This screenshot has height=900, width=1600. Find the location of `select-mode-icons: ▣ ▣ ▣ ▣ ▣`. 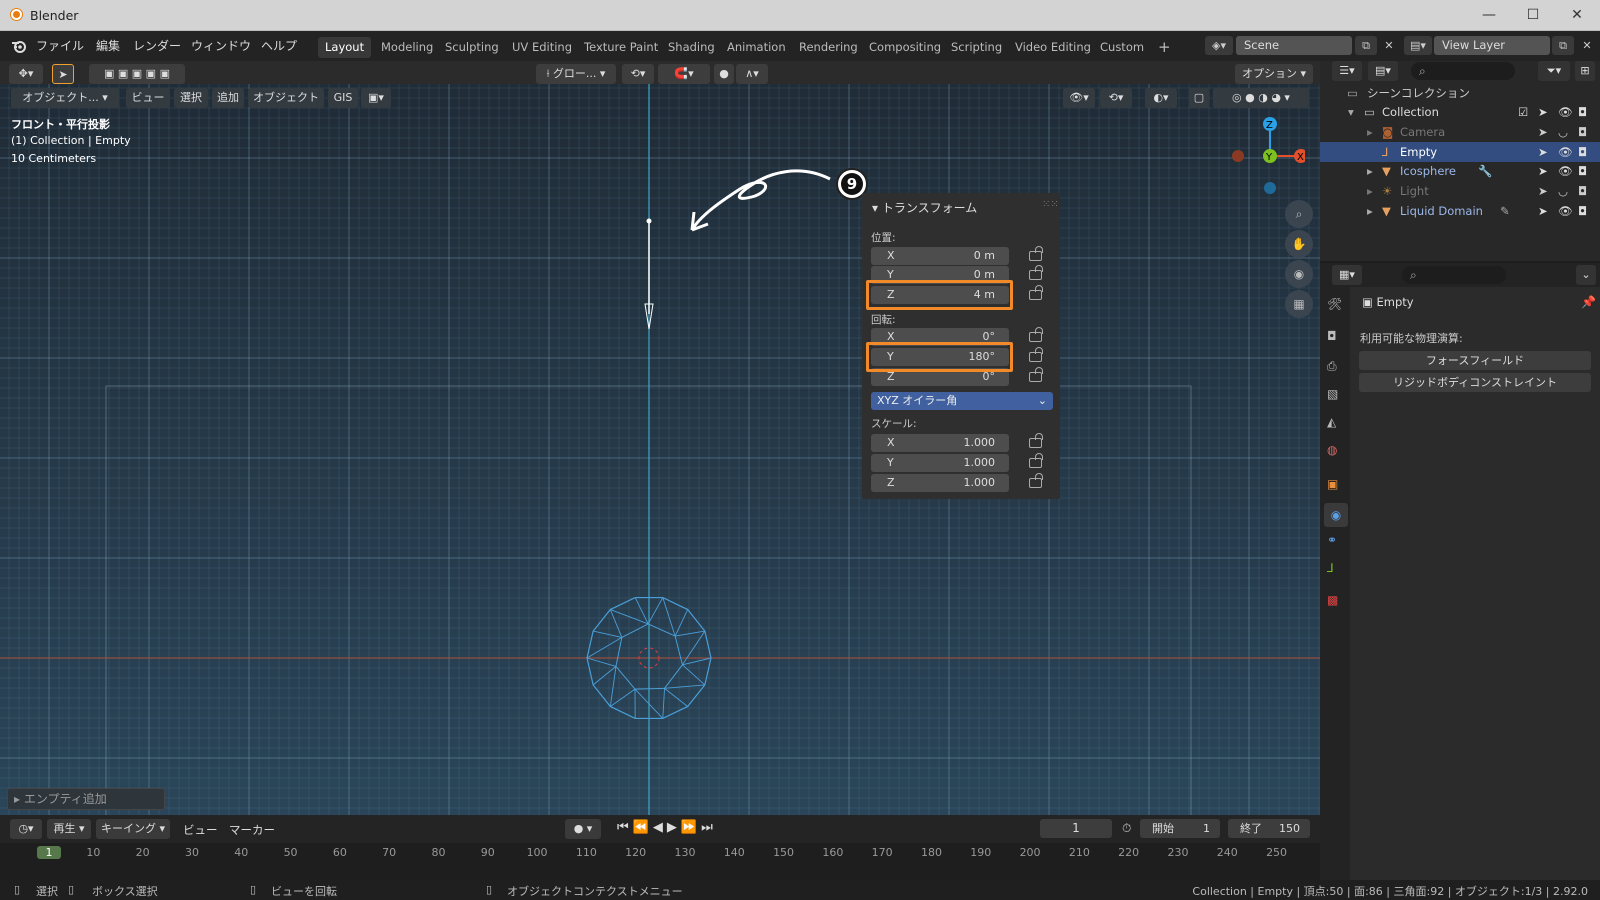

select-mode-icons: ▣ ▣ ▣ ▣ ▣ is located at coordinates (137, 74).